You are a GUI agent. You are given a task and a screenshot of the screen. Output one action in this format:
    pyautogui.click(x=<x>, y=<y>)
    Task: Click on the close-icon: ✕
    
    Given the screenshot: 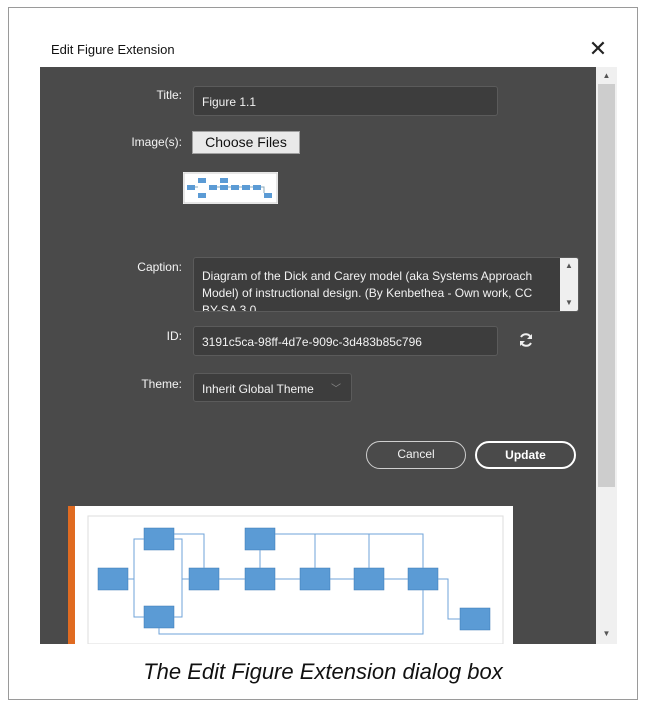 What is the action you would take?
    pyautogui.click(x=598, y=48)
    